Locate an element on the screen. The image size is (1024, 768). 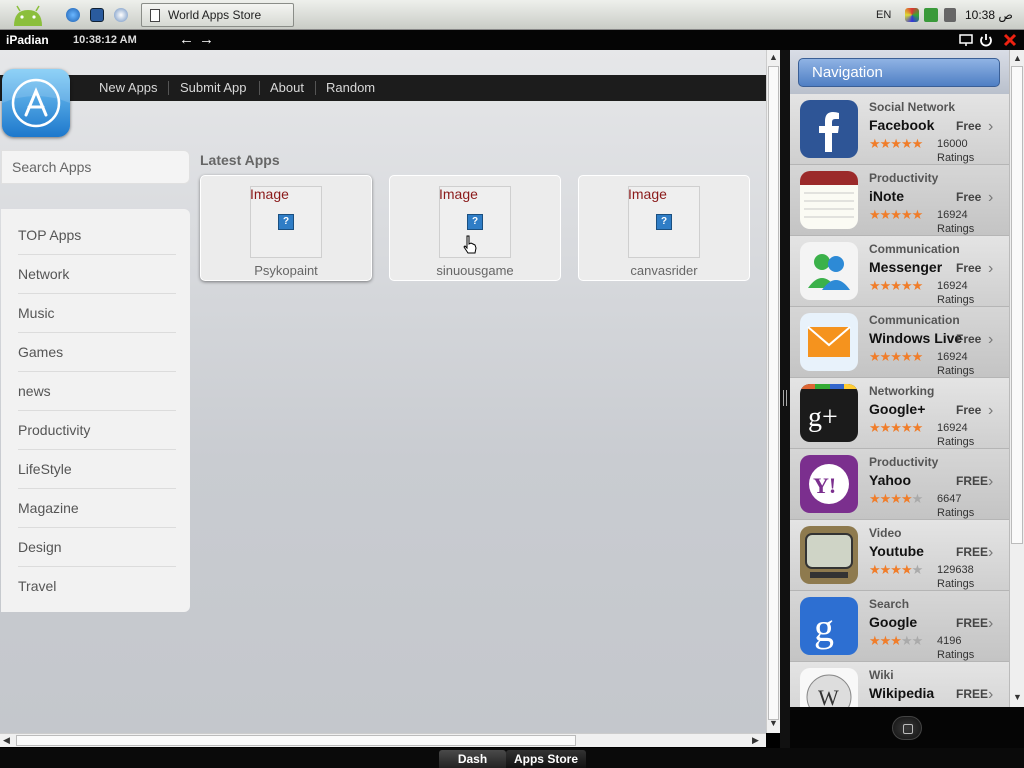
forward-arrow-icon: → is located at coordinates (206, 39).